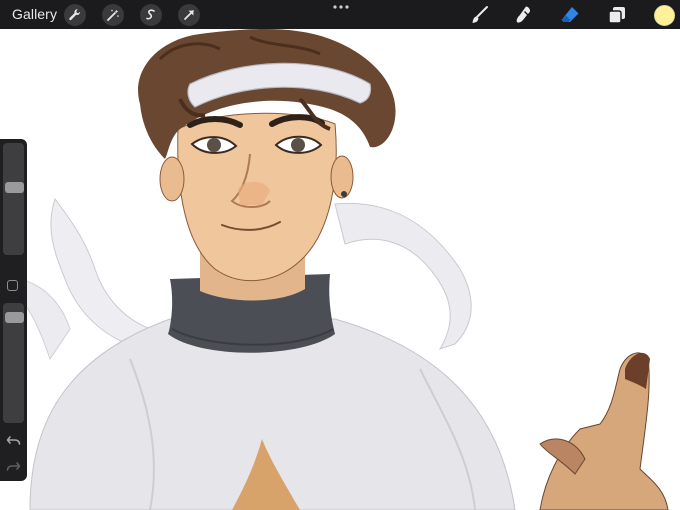 The width and height of the screenshot is (680, 510). What do you see at coordinates (34, 14) in the screenshot?
I see `gallery-button: Gallery` at bounding box center [34, 14].